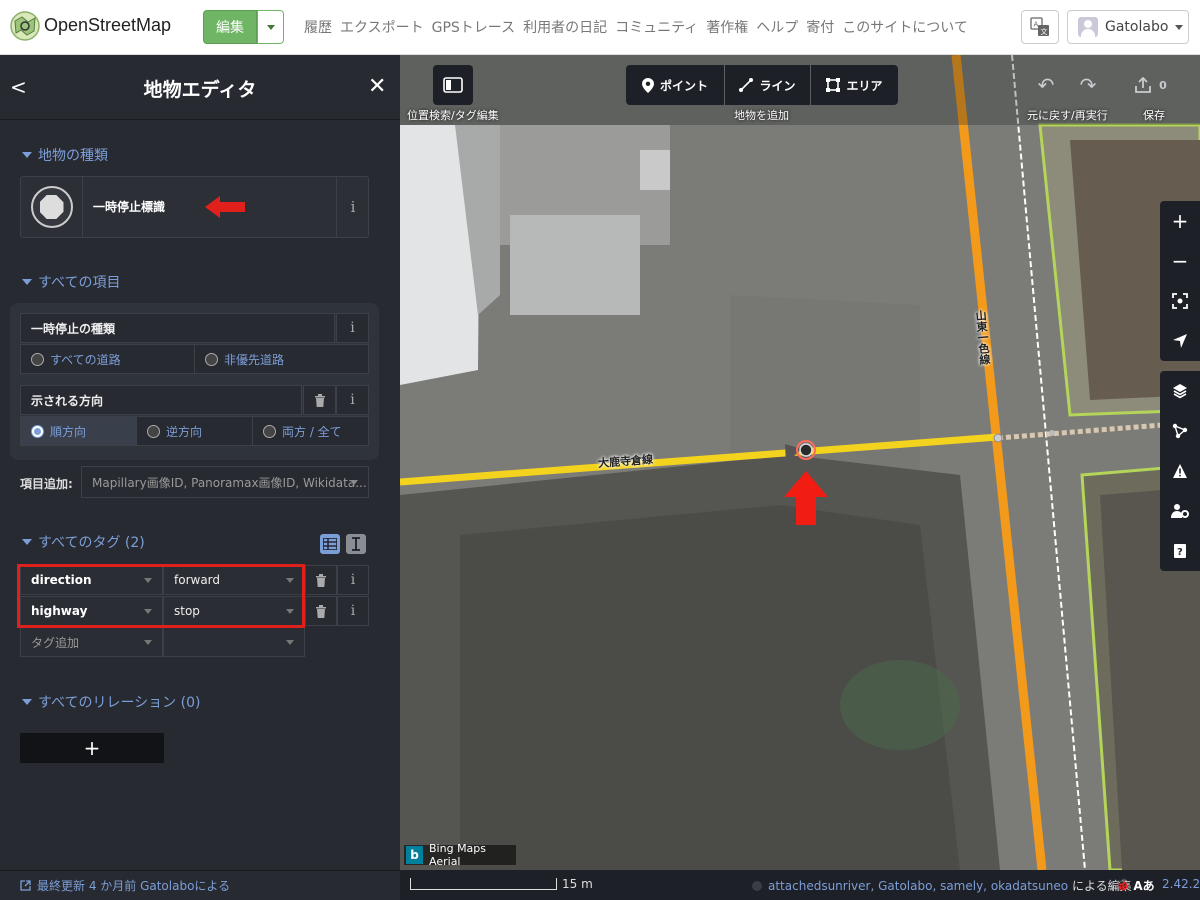  I want to click on bing-logo-icon: b, so click(415, 855).